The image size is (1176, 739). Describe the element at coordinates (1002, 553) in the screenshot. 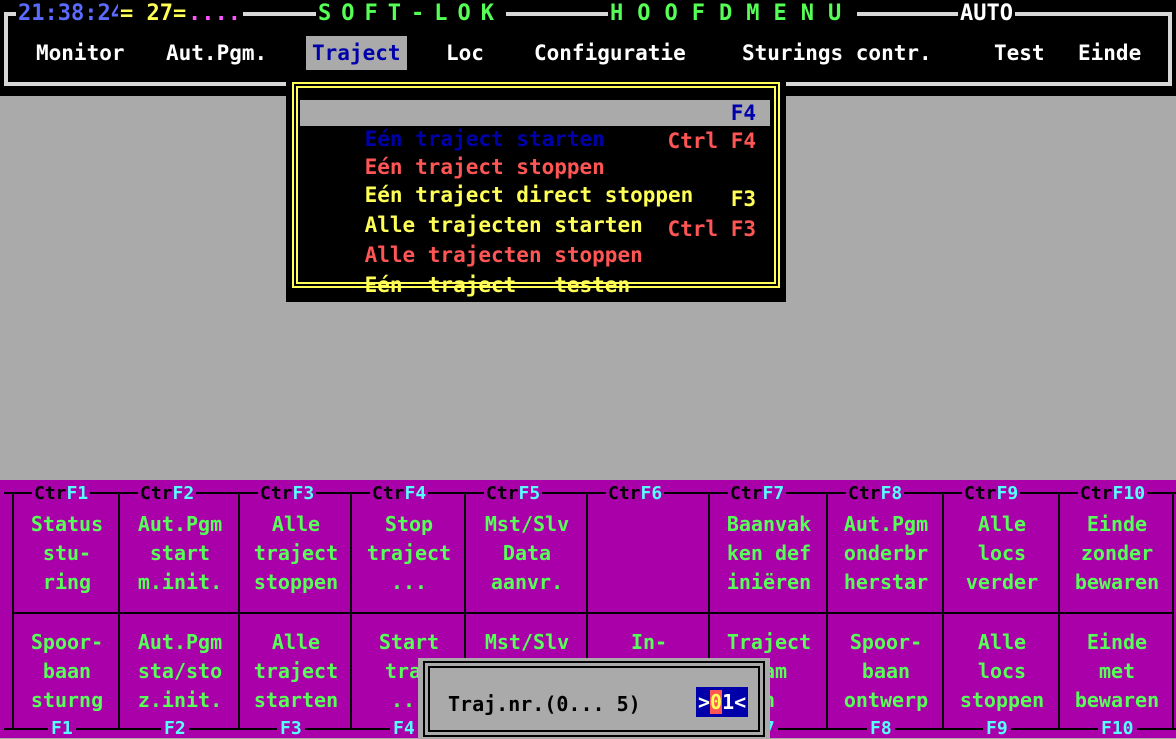

I see `ctrl-f9-button: Alle locs verder` at that location.